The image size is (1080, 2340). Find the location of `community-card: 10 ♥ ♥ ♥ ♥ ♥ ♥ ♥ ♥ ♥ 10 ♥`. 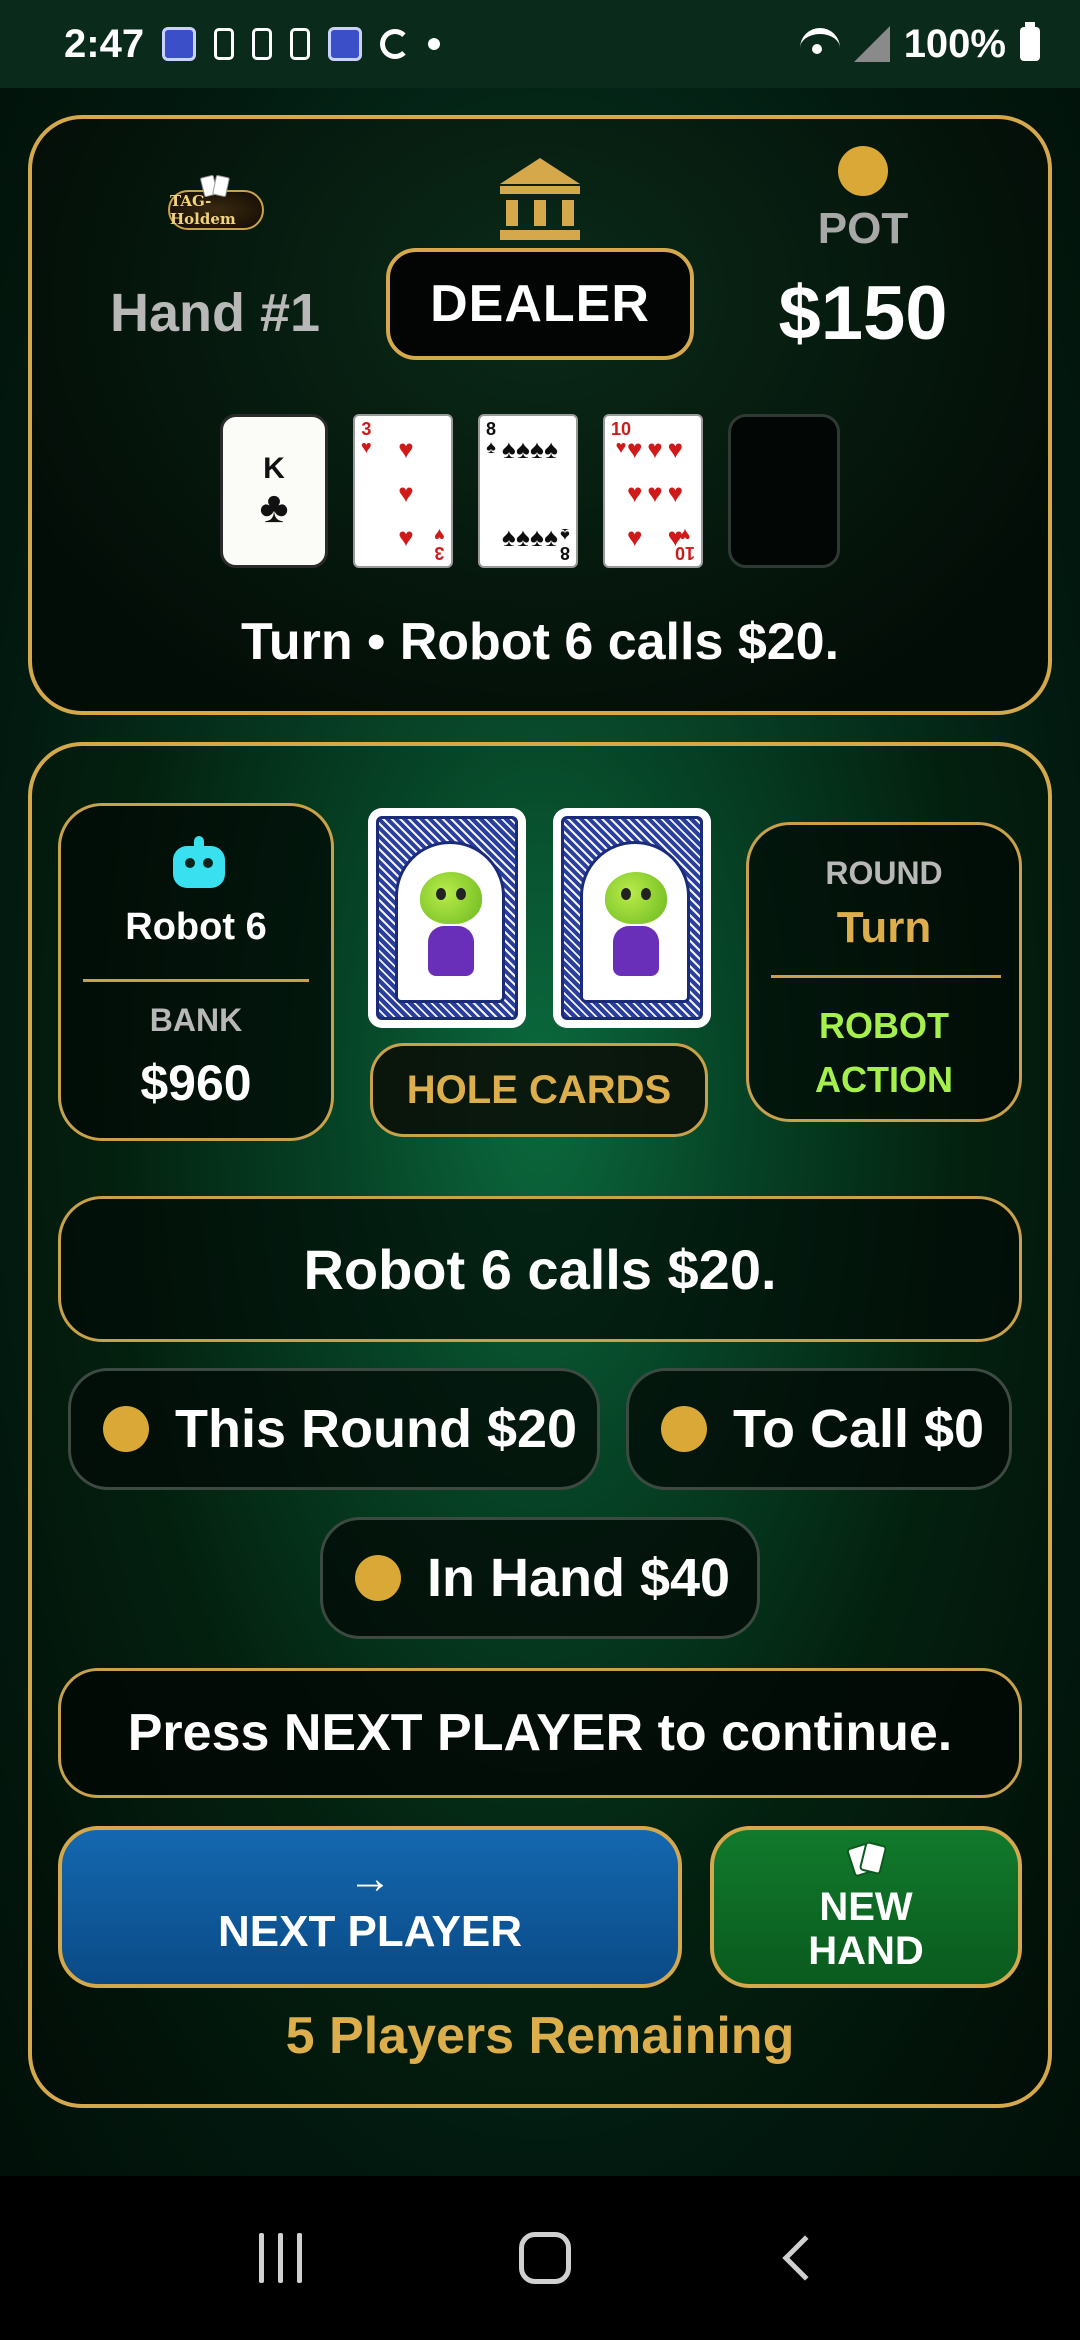

community-card: 10 ♥ ♥ ♥ ♥ ♥ ♥ ♥ ♥ ♥ 10 ♥ is located at coordinates (653, 491).